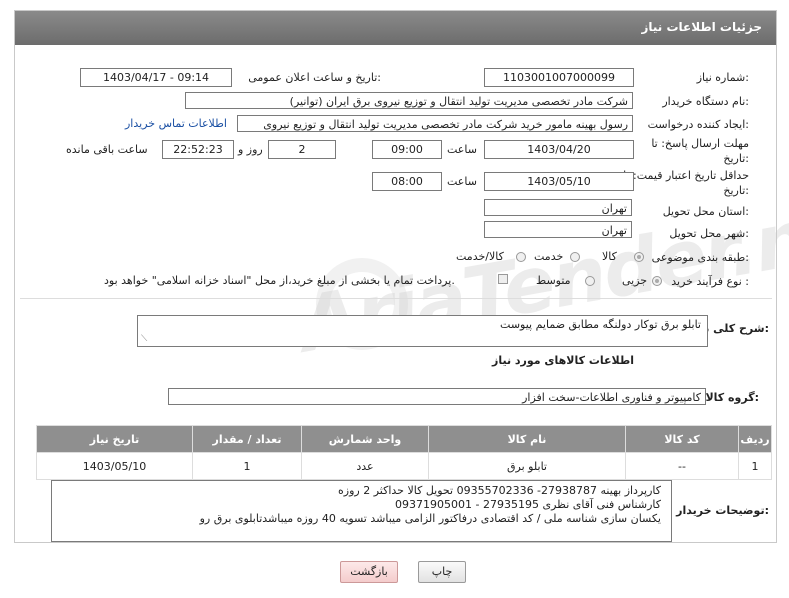  I want to click on cell-qty: 1, so click(247, 466).